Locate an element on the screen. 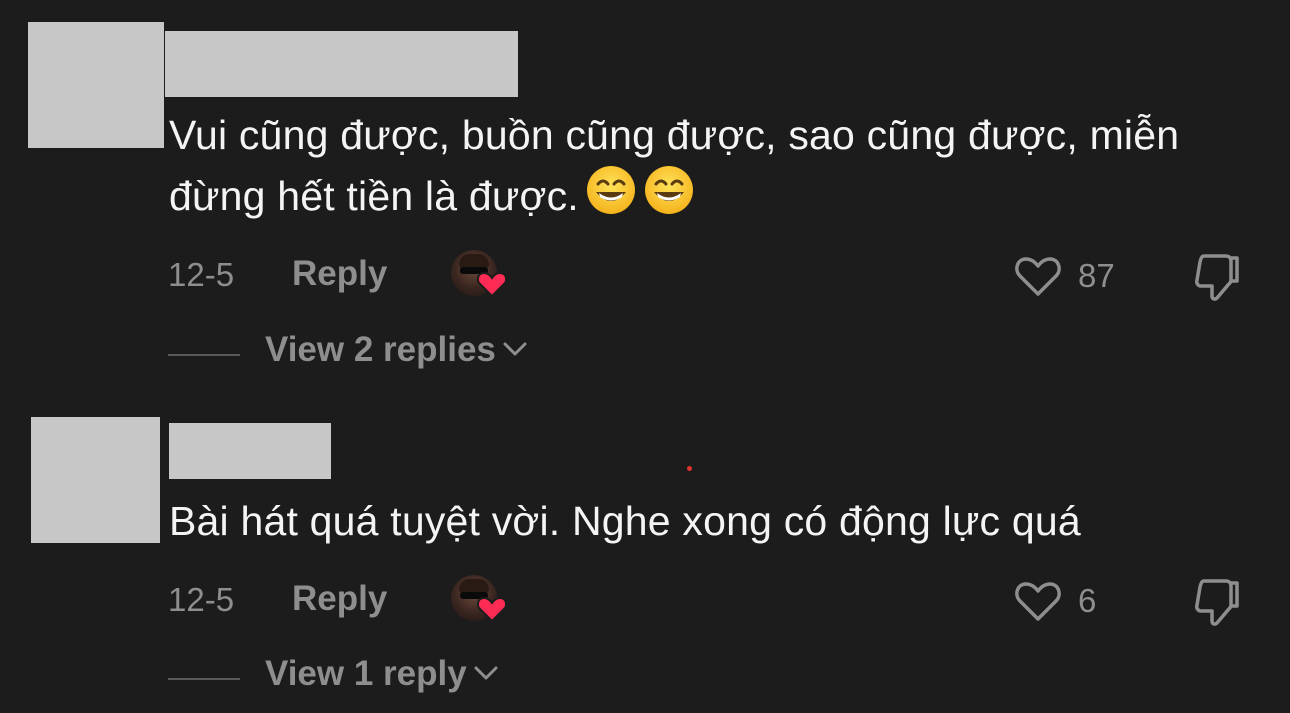 The image size is (1290, 713). view-replies-label: View 1 reply is located at coordinates (366, 673).